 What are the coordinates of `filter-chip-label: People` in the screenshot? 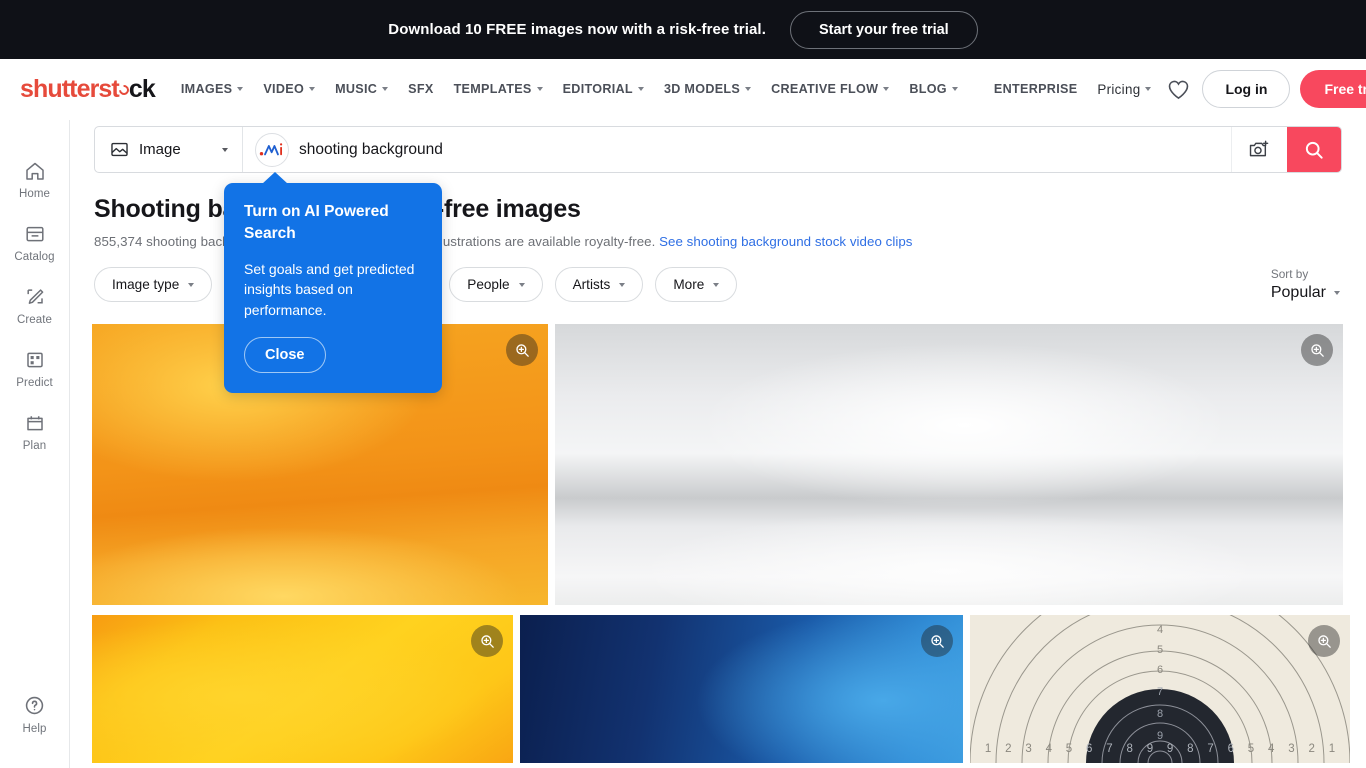 It's located at (488, 284).